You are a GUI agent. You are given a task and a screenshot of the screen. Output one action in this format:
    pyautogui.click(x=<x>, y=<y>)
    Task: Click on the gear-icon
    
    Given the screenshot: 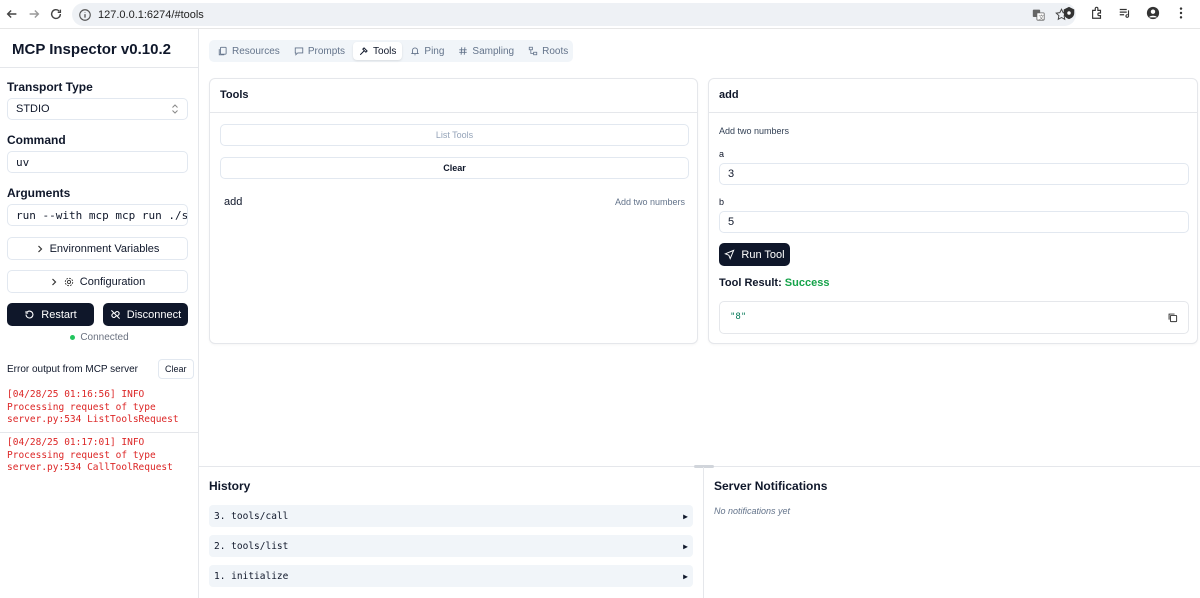 What is the action you would take?
    pyautogui.click(x=68, y=281)
    